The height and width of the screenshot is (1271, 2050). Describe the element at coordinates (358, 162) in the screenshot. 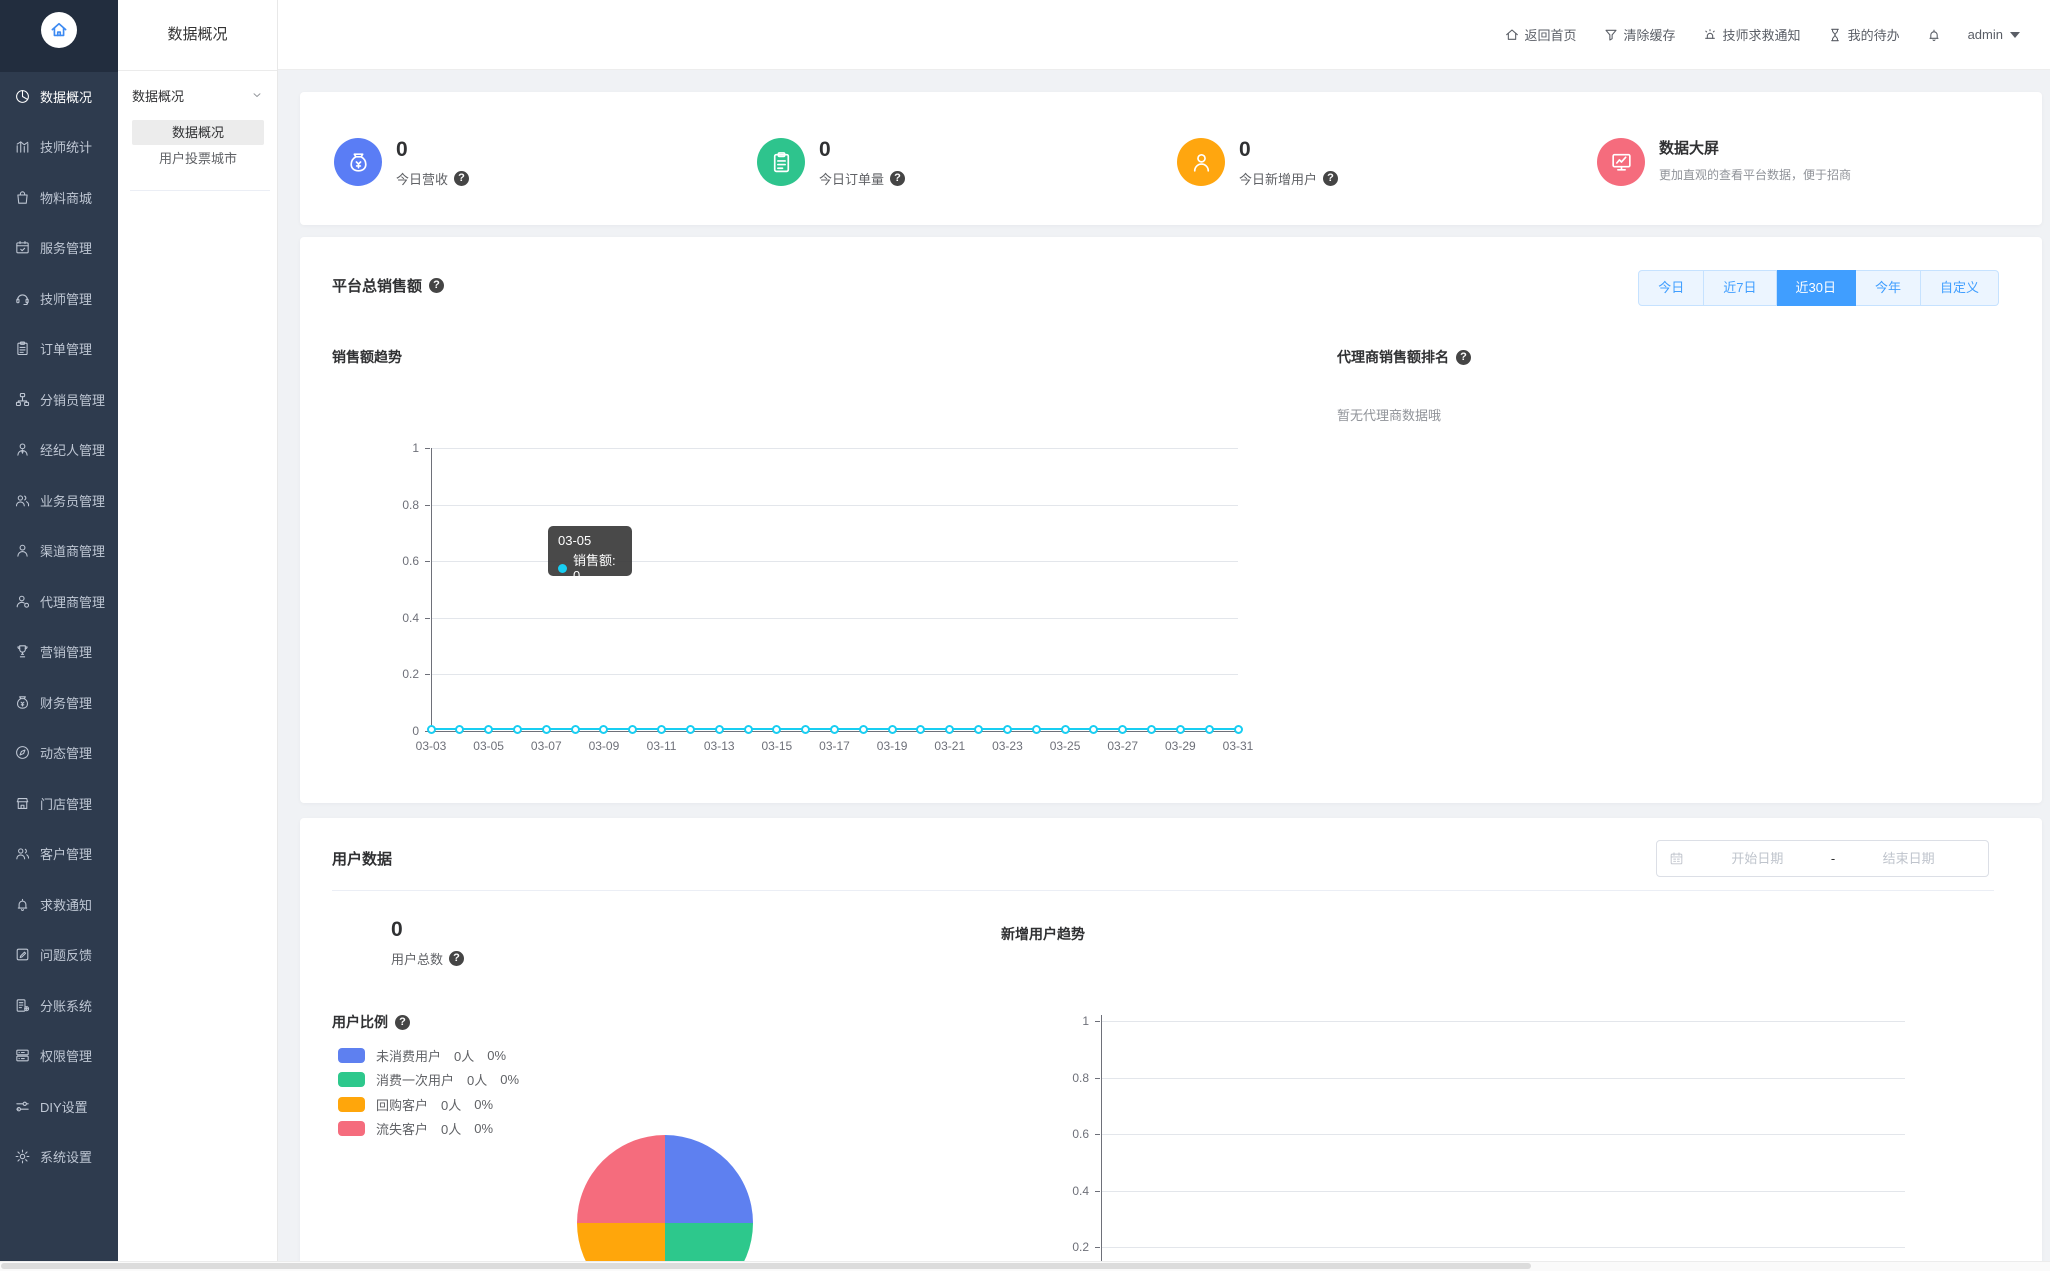

I see `money-bag-icon-wrap` at that location.